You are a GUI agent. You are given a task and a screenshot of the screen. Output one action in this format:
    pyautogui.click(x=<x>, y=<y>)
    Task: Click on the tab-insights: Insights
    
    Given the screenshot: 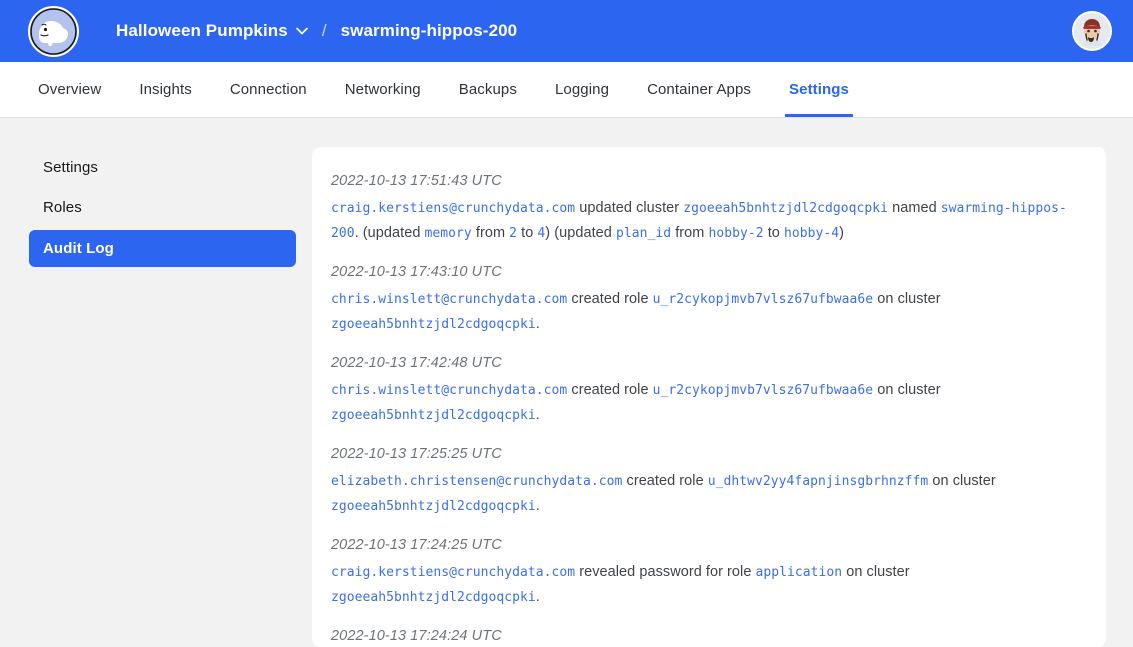 What is the action you would take?
    pyautogui.click(x=165, y=89)
    